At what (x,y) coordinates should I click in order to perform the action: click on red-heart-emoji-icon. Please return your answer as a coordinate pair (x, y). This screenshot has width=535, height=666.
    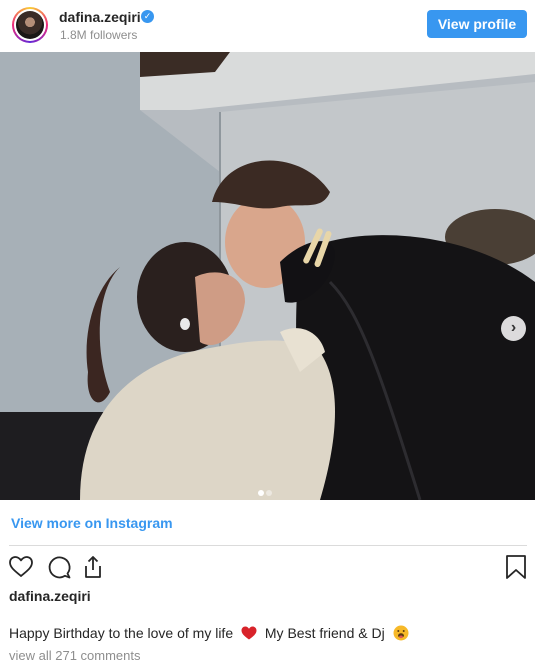
    Looking at the image, I should click on (249, 633).